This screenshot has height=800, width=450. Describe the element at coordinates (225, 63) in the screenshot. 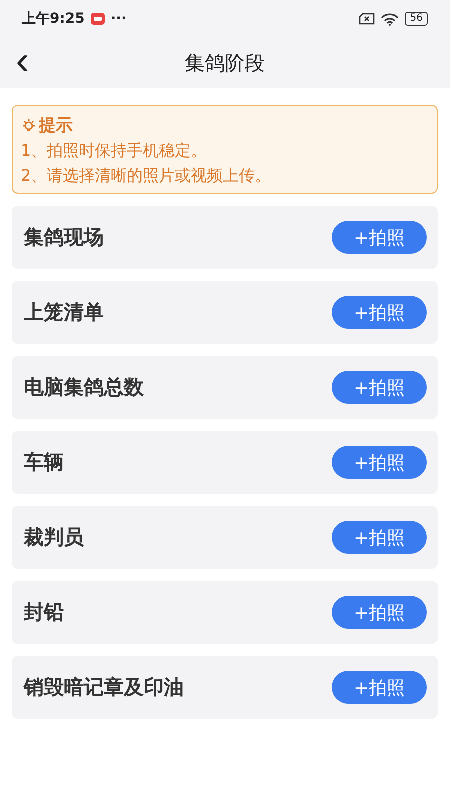

I see `page-title: 集鸽阶段` at that location.